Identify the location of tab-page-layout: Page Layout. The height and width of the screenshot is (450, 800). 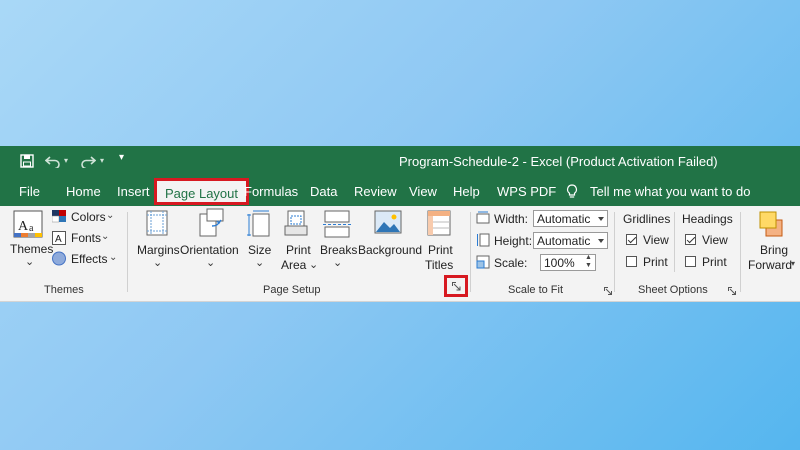
(202, 191).